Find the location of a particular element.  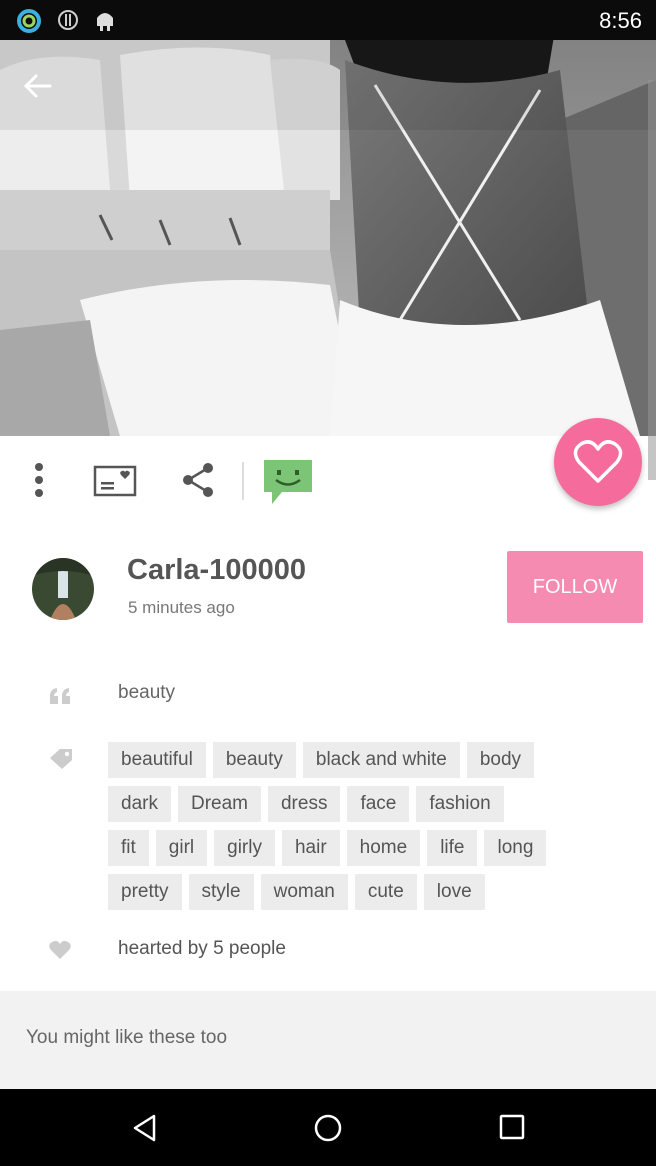

tag-chip: home is located at coordinates (383, 848).